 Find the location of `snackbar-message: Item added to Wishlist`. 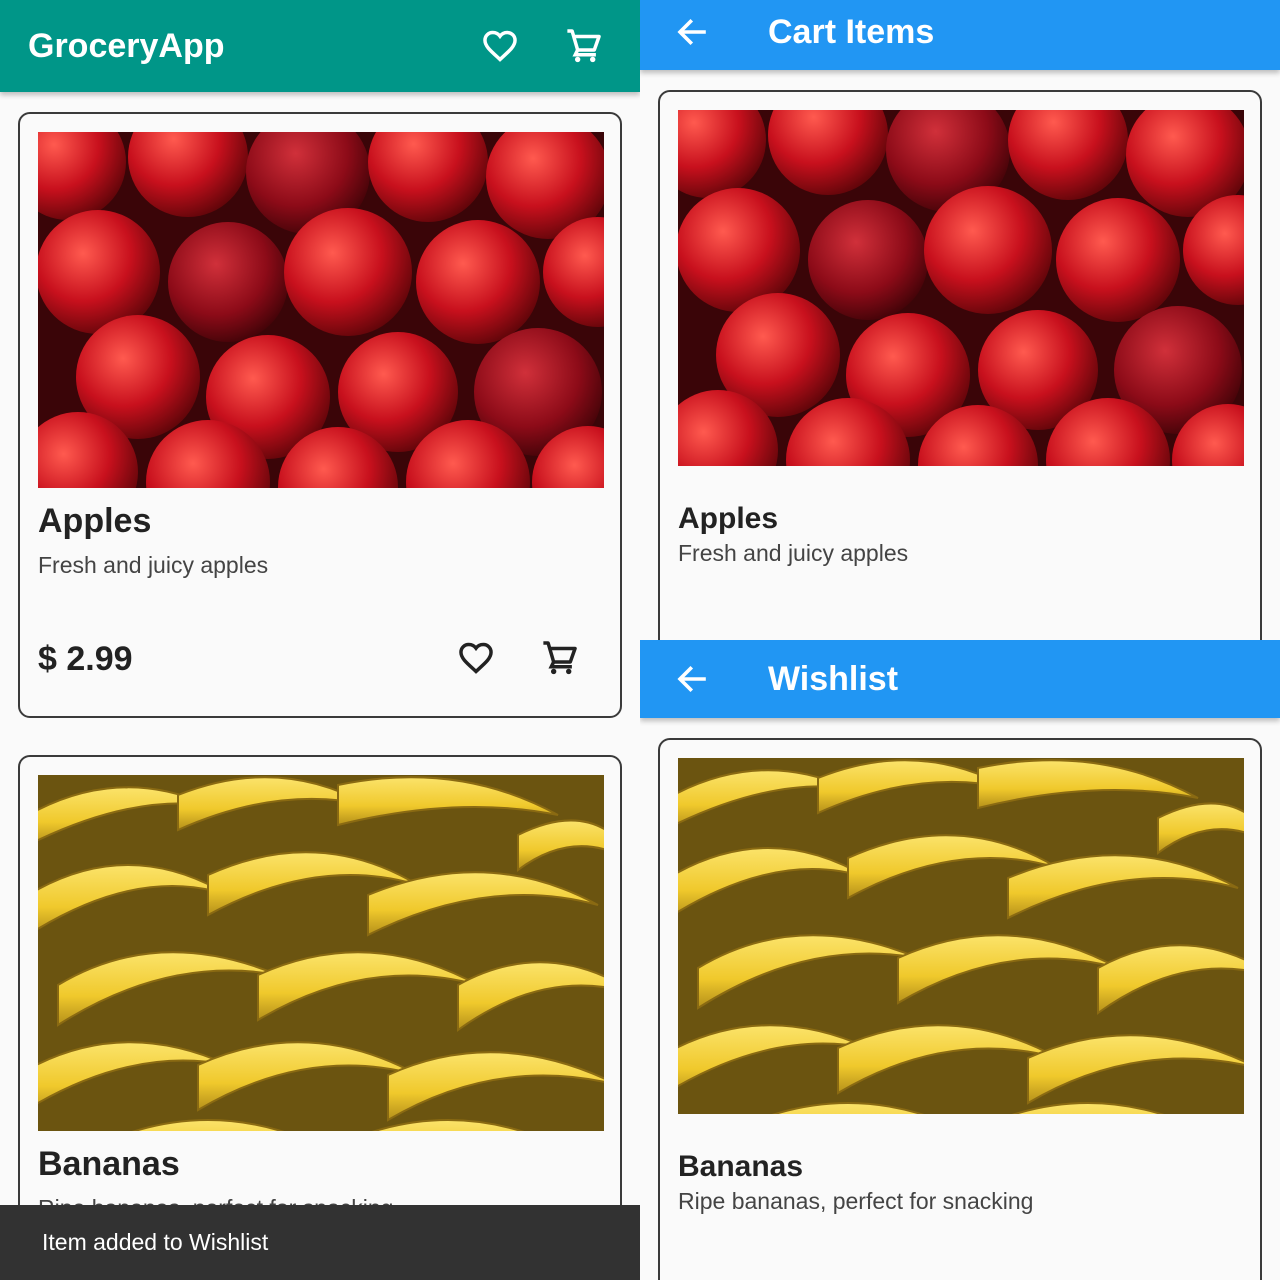

snackbar-message: Item added to Wishlist is located at coordinates (155, 1242).